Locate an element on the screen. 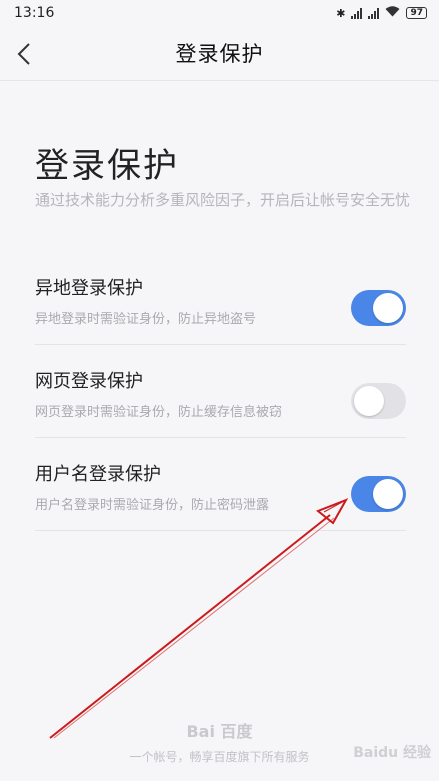  page-description: 通过技术能力分析多重风险因子，开启后让帐号安全无忧 is located at coordinates (223, 200).